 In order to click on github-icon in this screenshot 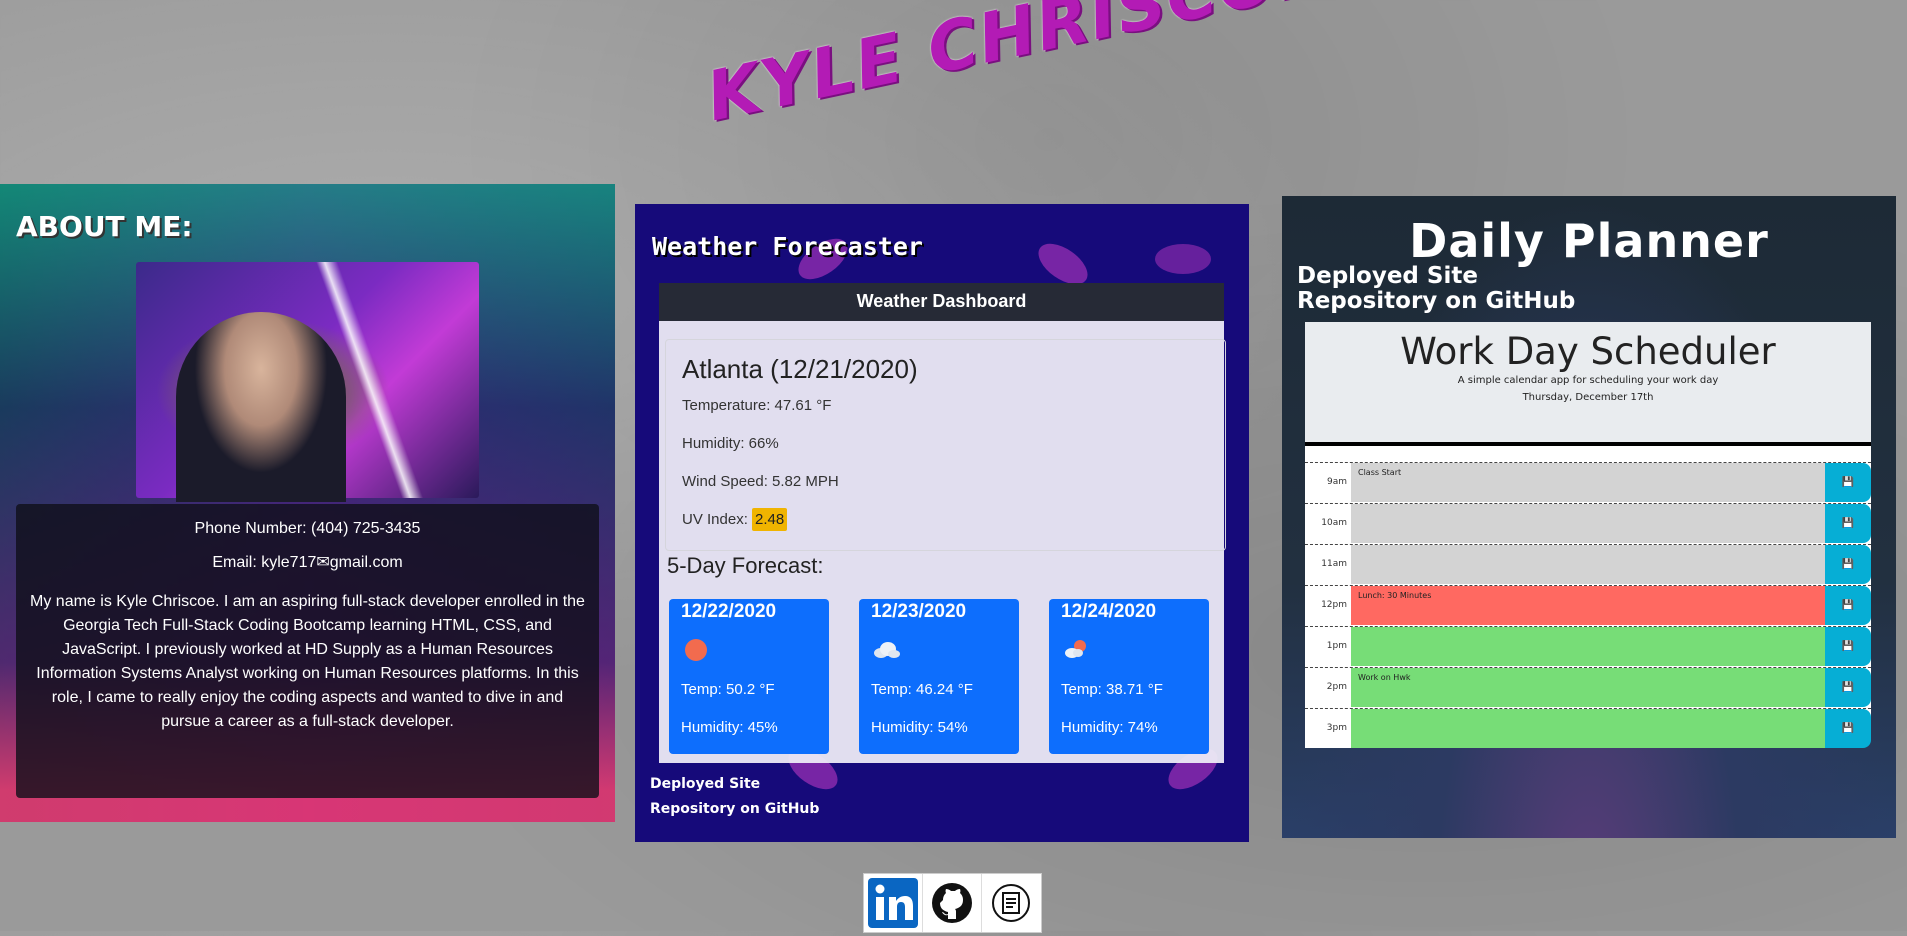, I will do `click(952, 903)`.